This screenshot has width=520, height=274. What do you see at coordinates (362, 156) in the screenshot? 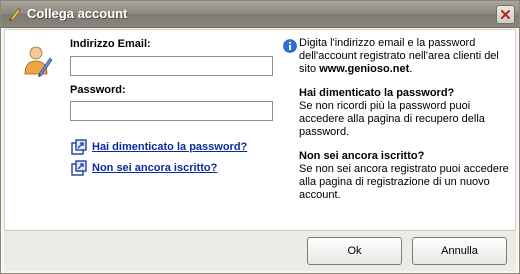
I see `info-register-heading: Non sei ancora iscritto?` at bounding box center [362, 156].